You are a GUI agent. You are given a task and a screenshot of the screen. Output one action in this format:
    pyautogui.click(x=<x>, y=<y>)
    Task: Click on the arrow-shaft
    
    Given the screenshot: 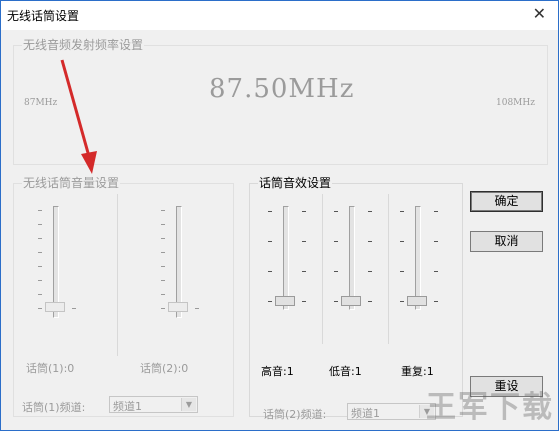 What is the action you would take?
    pyautogui.click(x=76, y=110)
    